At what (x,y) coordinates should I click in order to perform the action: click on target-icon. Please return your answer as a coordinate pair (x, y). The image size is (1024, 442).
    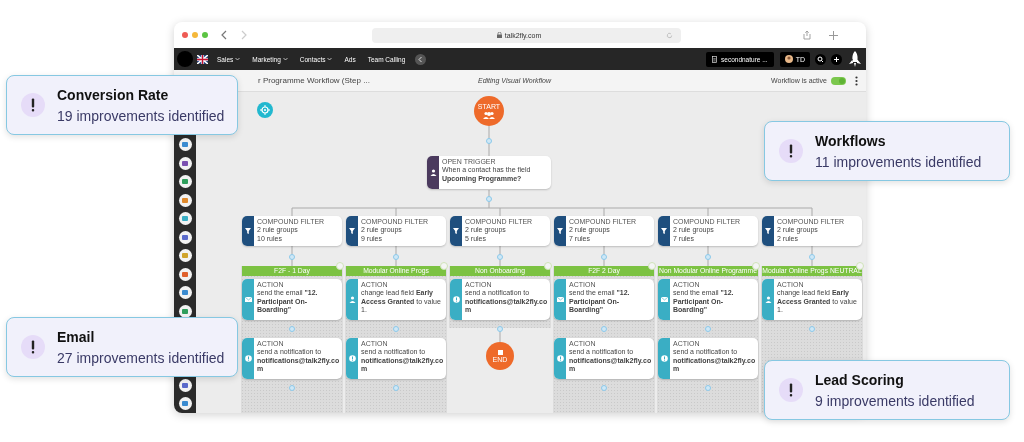
    Looking at the image, I should click on (265, 110).